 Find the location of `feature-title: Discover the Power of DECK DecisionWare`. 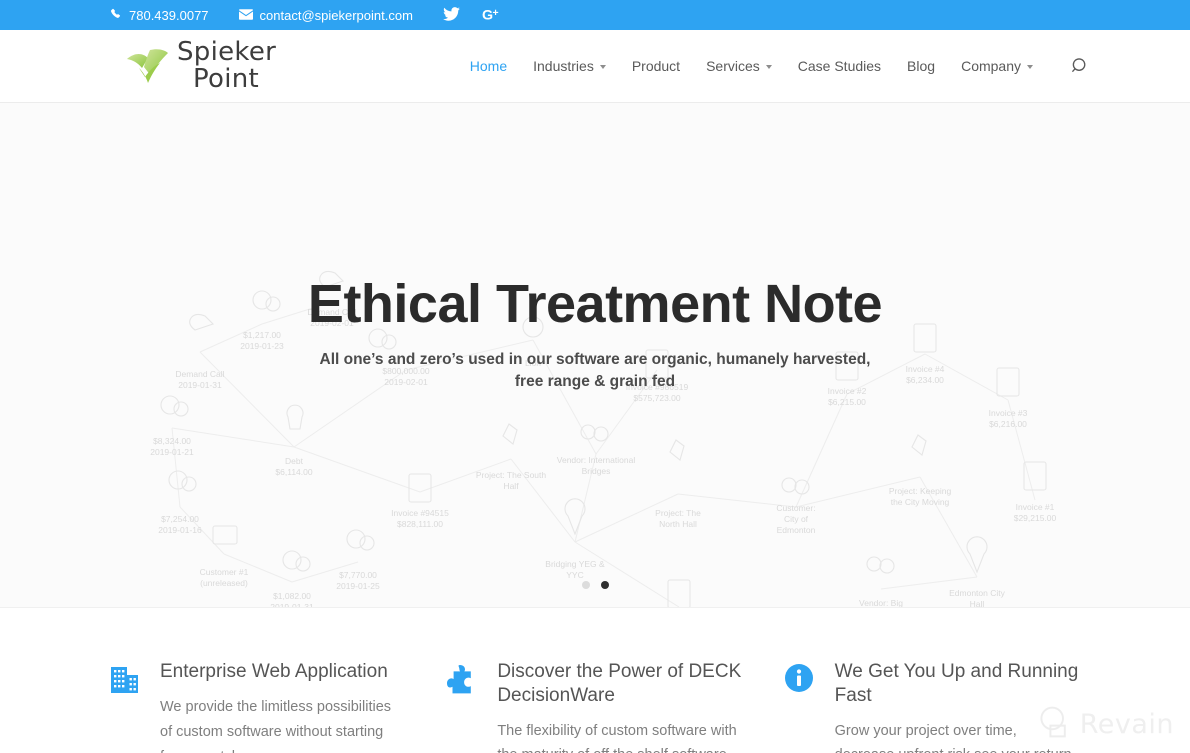

feature-title: Discover the Power of DECK DecisionWare is located at coordinates (619, 683).